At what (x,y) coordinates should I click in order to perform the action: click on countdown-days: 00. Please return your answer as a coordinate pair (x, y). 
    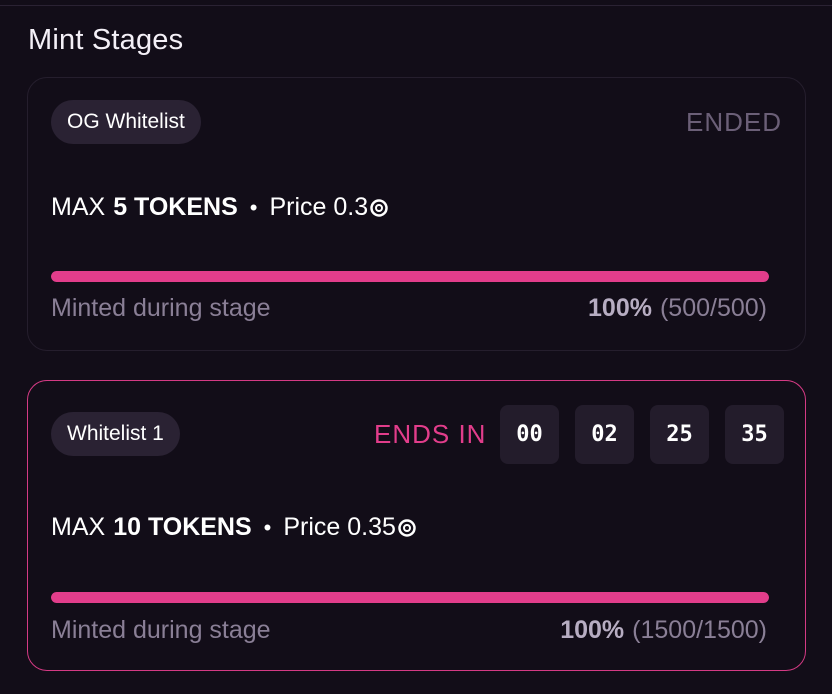
    Looking at the image, I should click on (529, 434).